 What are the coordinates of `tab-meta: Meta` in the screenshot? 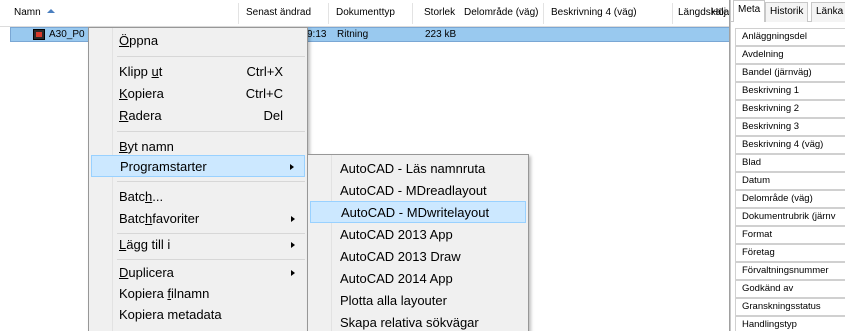 It's located at (749, 11).